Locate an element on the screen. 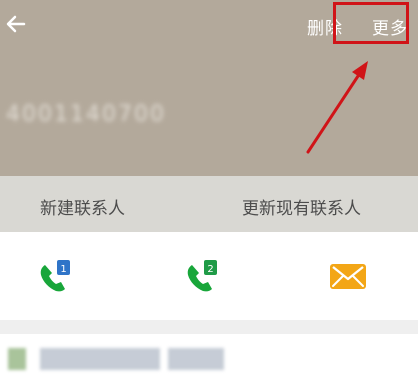 This screenshot has height=376, width=418. phone-number: 4001140700 is located at coordinates (86, 114).